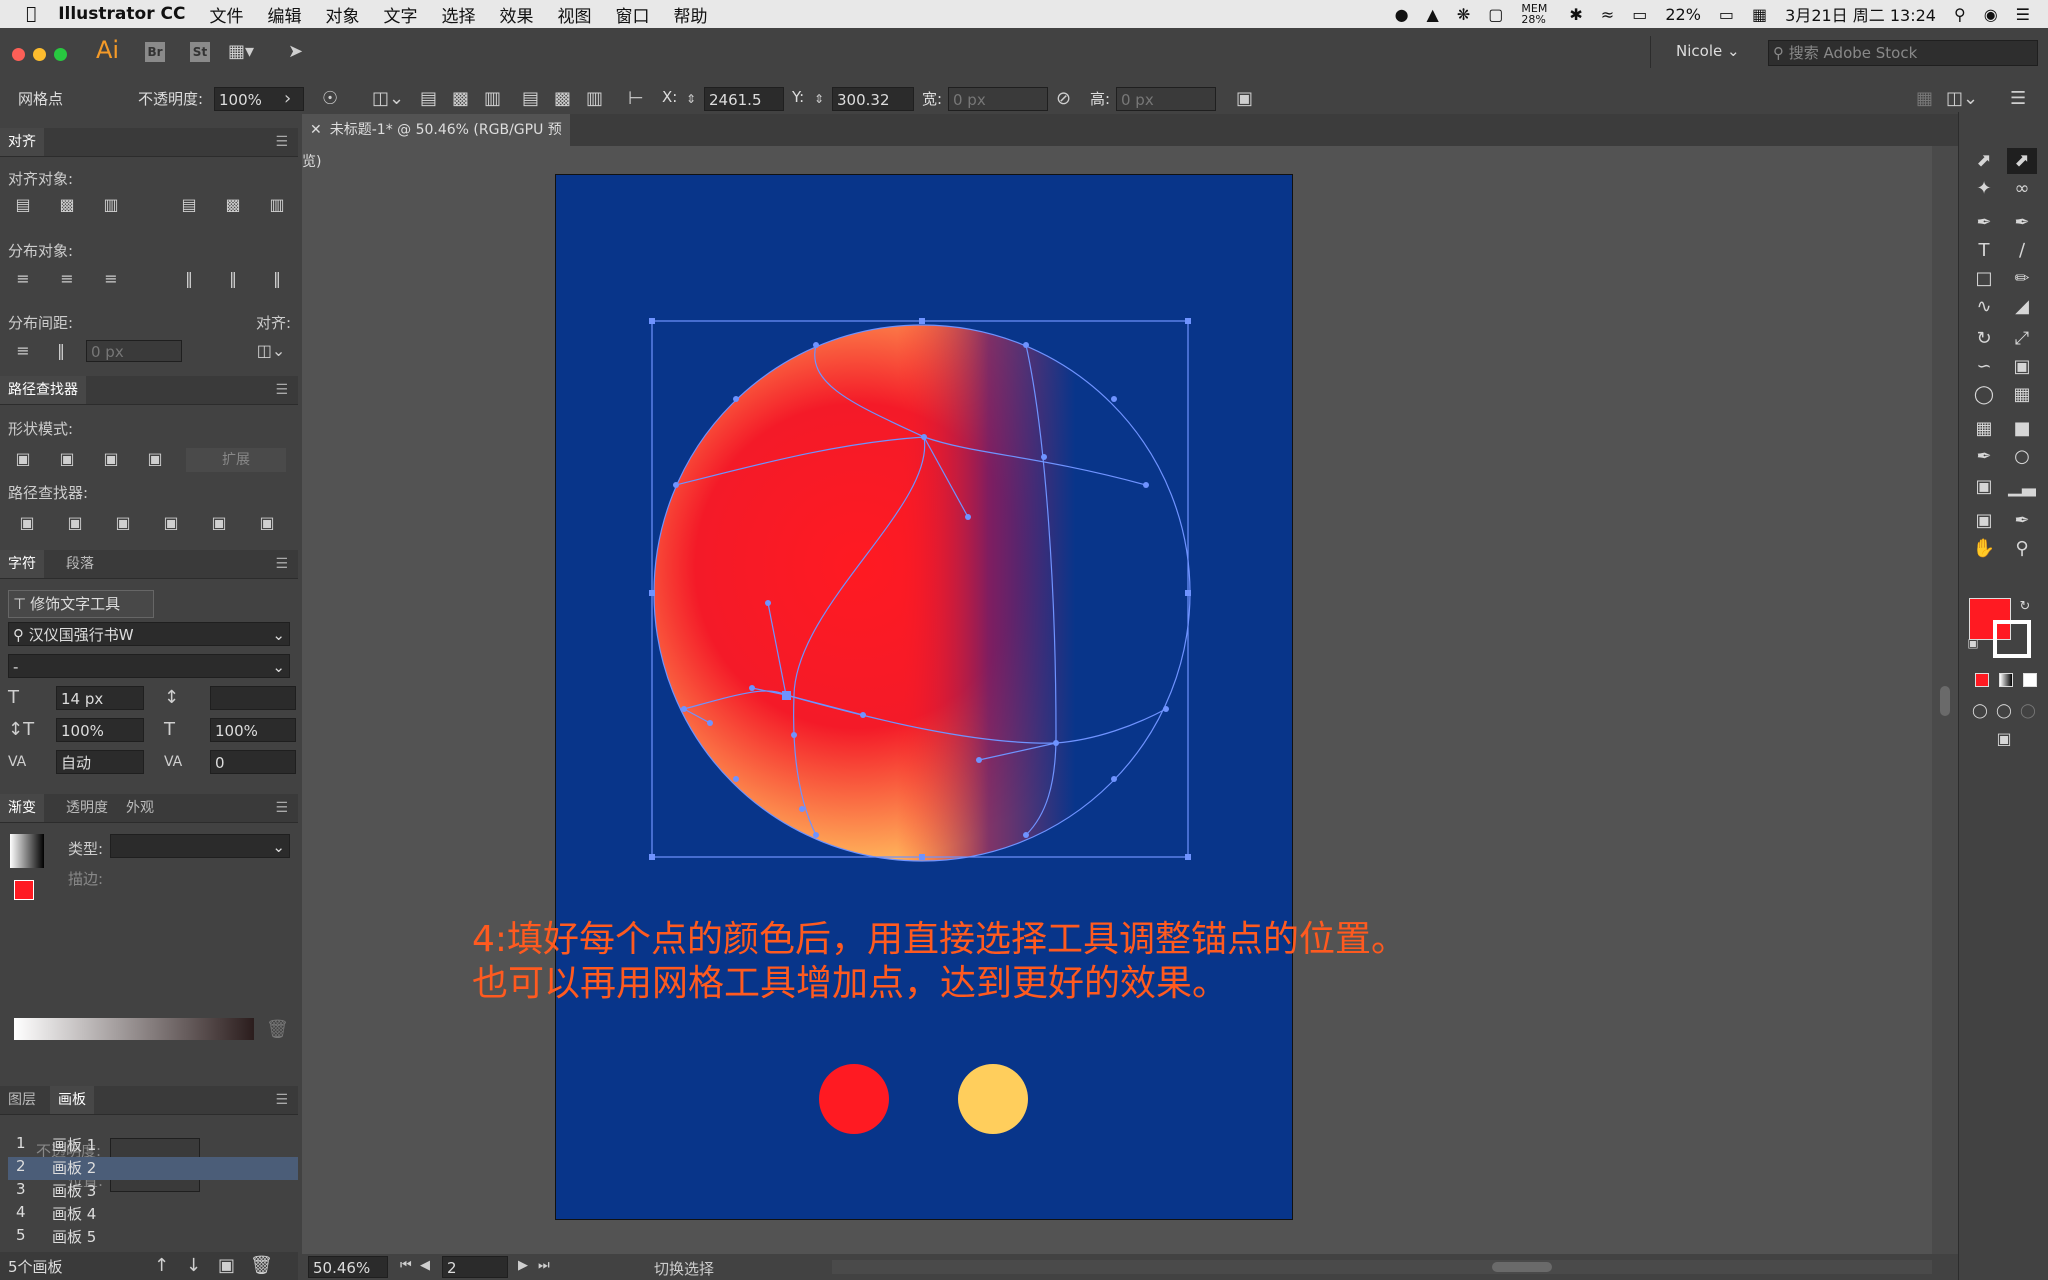 This screenshot has height=1280, width=2048. Describe the element at coordinates (1984, 367) in the screenshot. I see `width-tool-icon: ∽` at that location.